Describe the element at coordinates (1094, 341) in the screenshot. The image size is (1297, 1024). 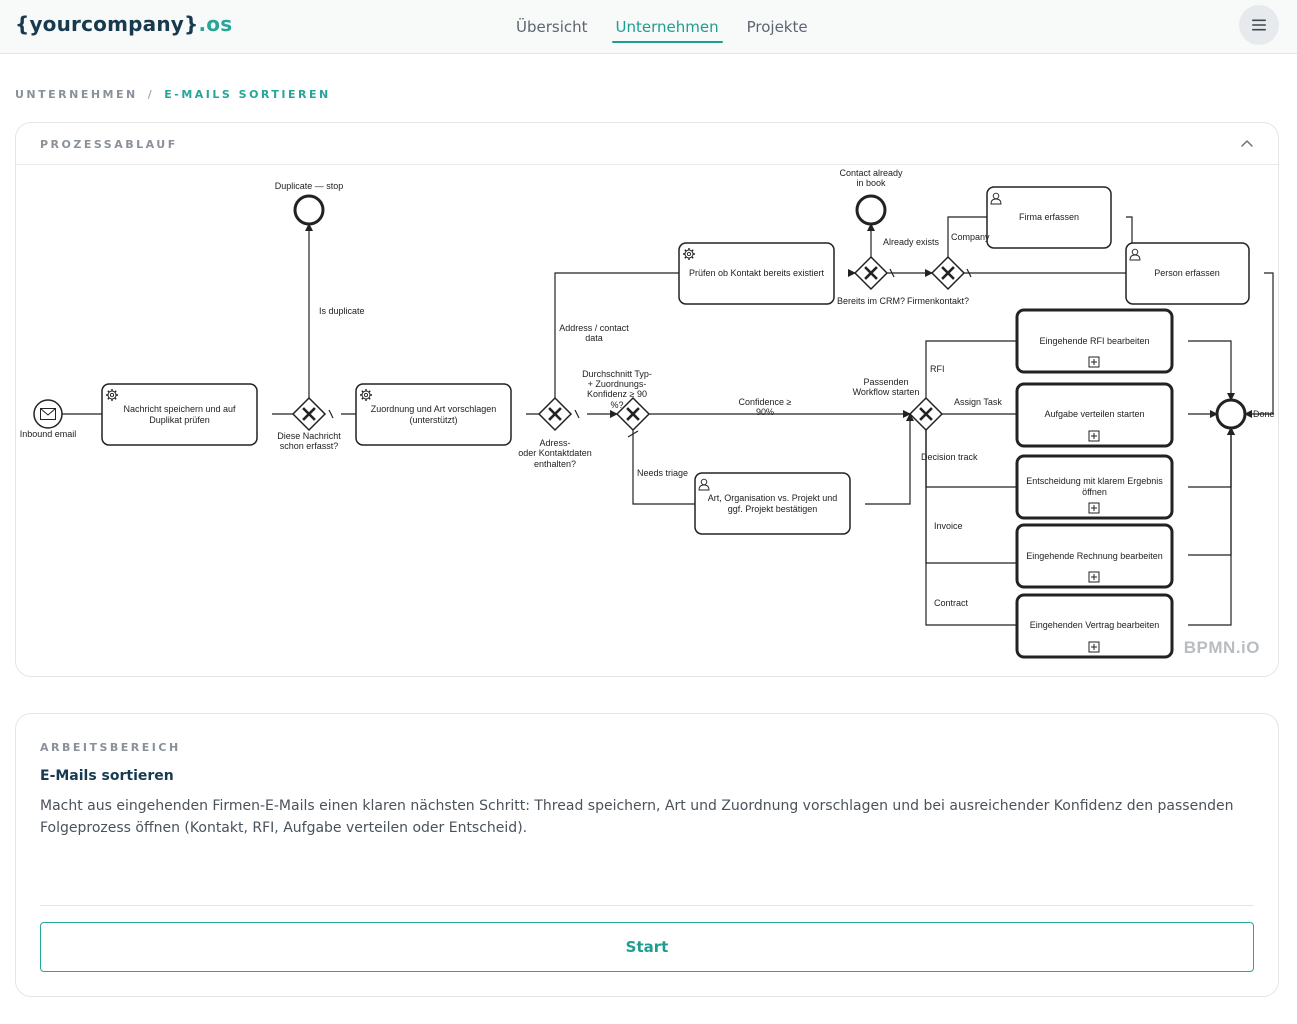
I see `label-sub-rfi: Eingehende RFI bearbeiten` at that location.